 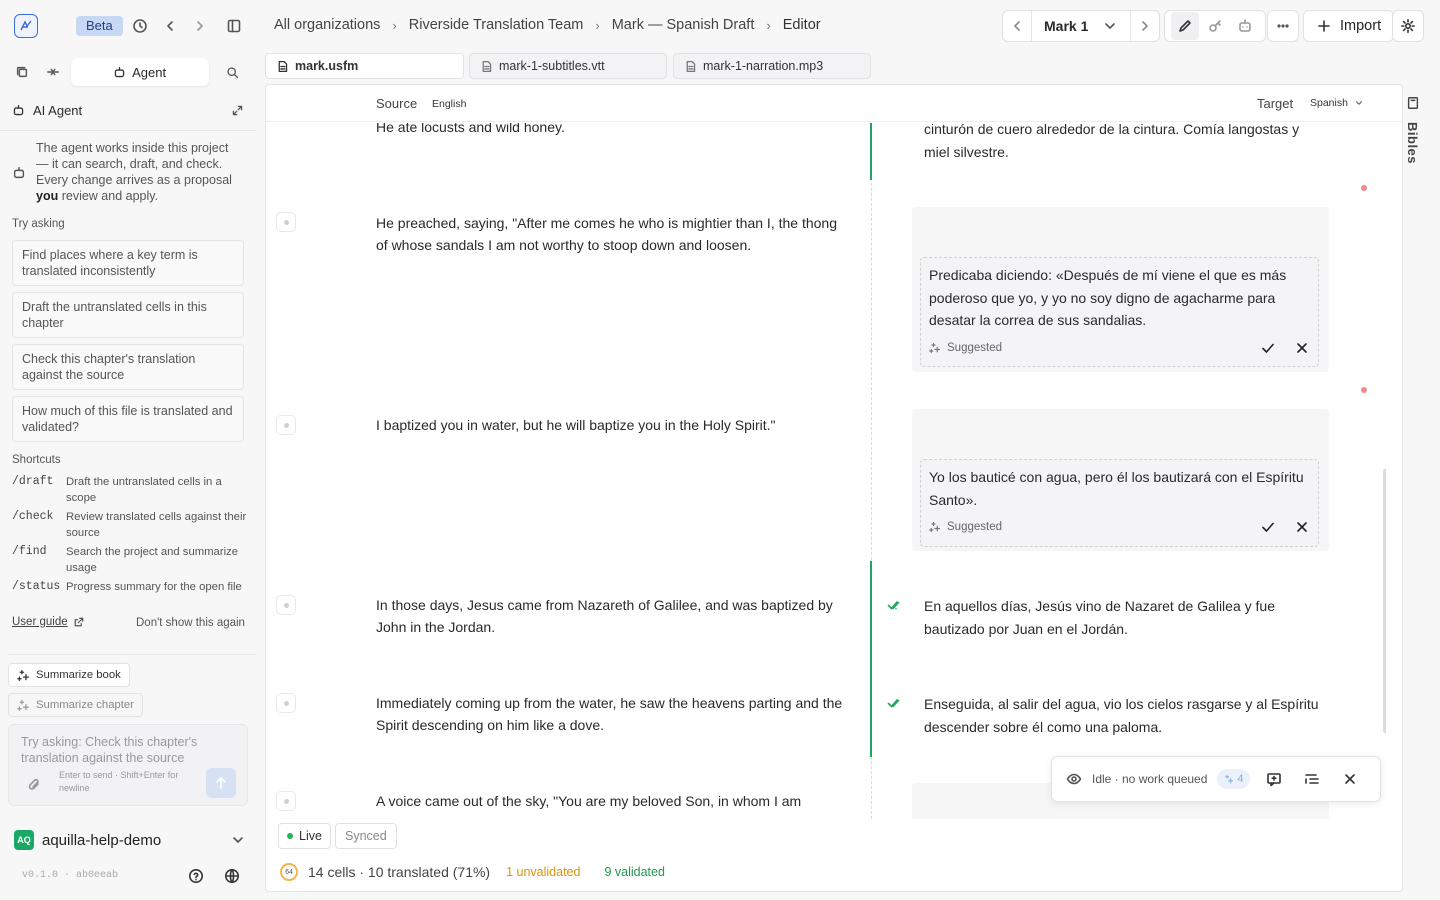 What do you see at coordinates (1274, 779) in the screenshot?
I see `comment-icon` at bounding box center [1274, 779].